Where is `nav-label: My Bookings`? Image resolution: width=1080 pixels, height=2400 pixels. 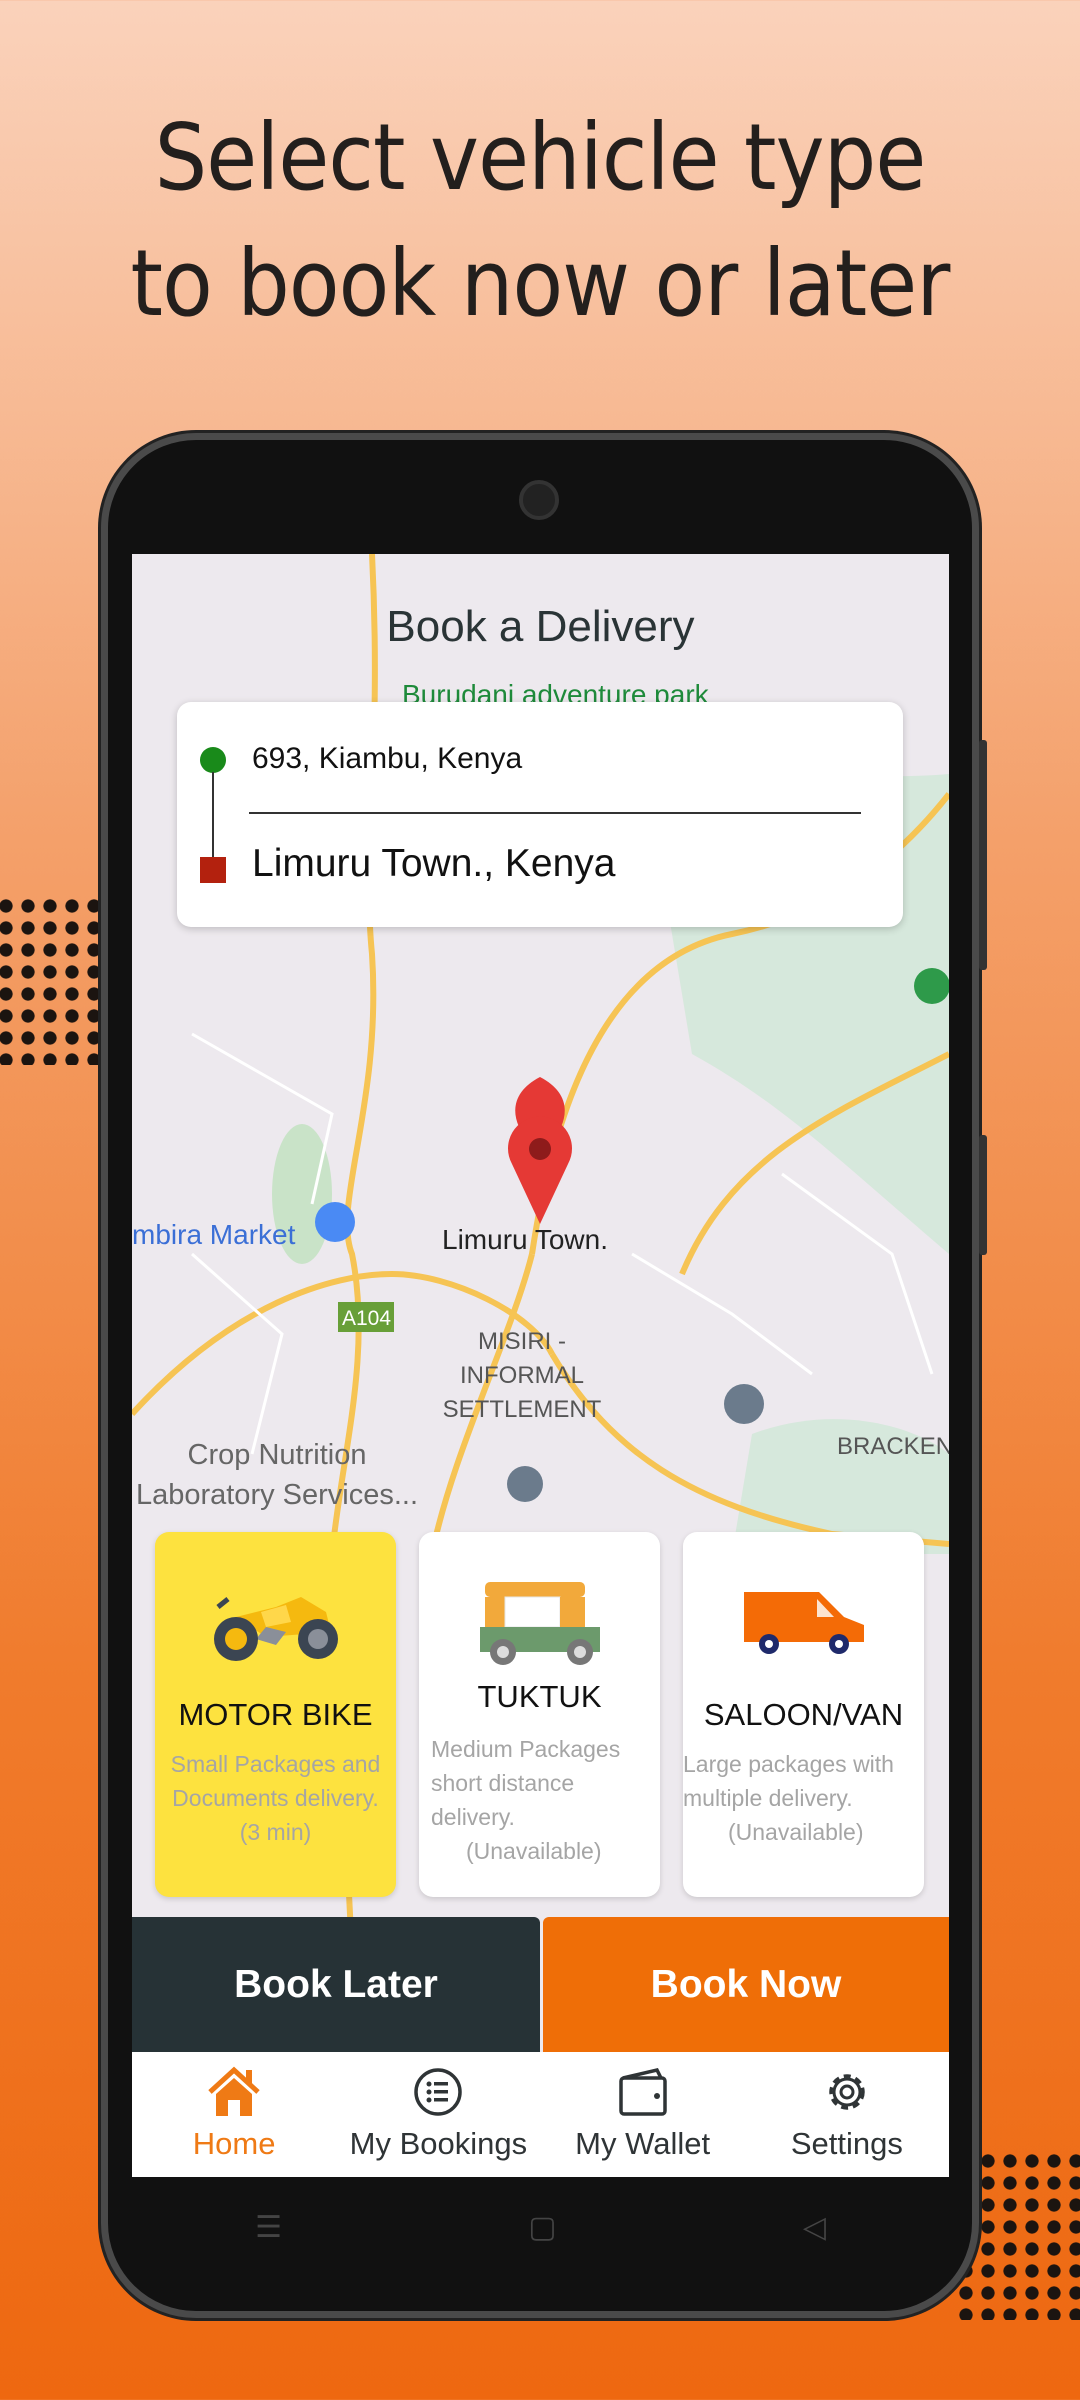 nav-label: My Bookings is located at coordinates (438, 2143).